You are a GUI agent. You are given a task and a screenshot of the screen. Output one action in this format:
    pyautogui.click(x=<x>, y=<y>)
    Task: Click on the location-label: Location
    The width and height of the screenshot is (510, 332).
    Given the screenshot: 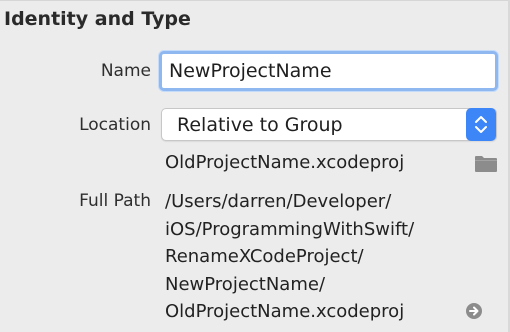 What is the action you would take?
    pyautogui.click(x=115, y=125)
    